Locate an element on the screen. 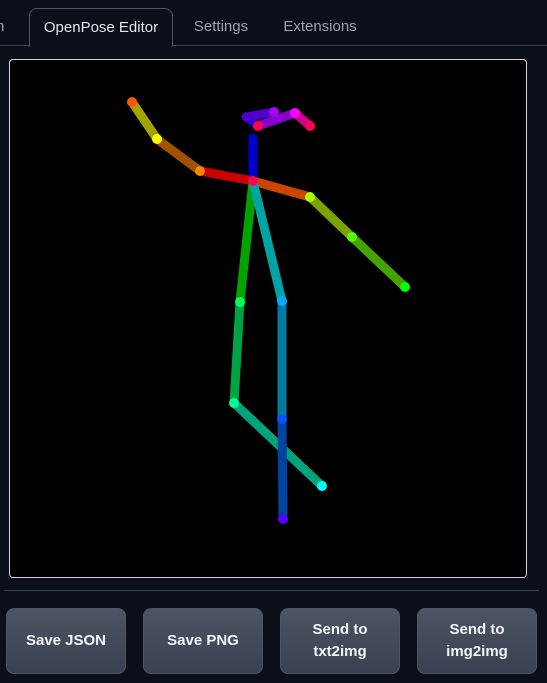 The width and height of the screenshot is (547, 683). tab-bar: n OpenPose Editor Settings Extensions is located at coordinates (273, 23).